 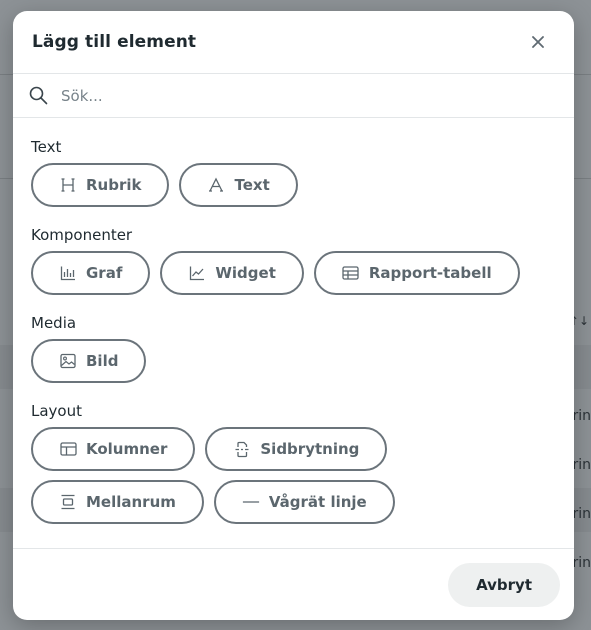 I want to click on search-input, so click(x=301, y=95).